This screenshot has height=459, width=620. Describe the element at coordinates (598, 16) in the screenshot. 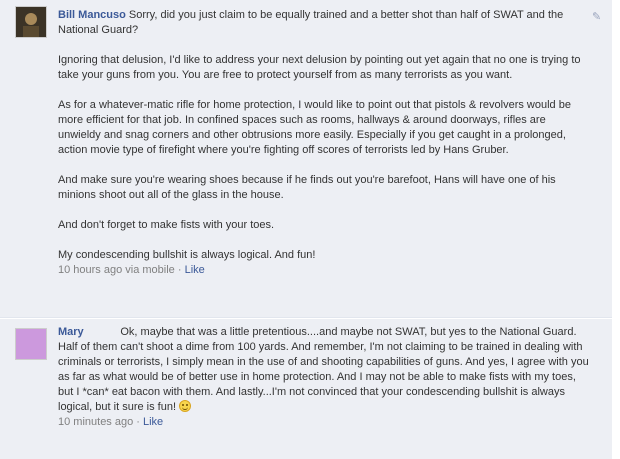

I see `pencil-icon: ✎` at that location.